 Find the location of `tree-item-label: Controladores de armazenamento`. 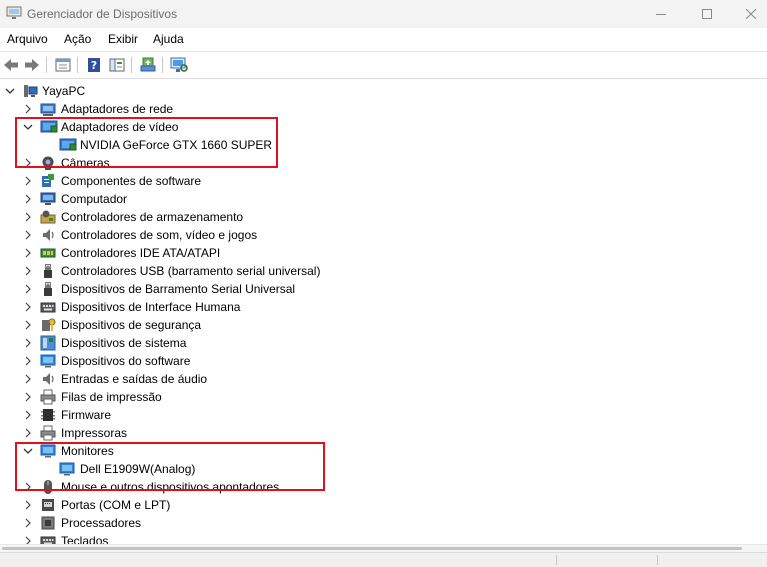

tree-item-label: Controladores de armazenamento is located at coordinates (152, 217).